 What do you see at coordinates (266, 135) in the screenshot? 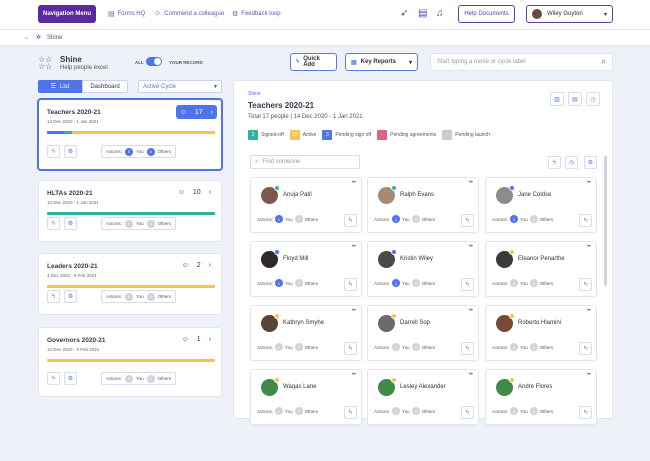
I see `legend-item: 2 Signed-off` at bounding box center [266, 135].